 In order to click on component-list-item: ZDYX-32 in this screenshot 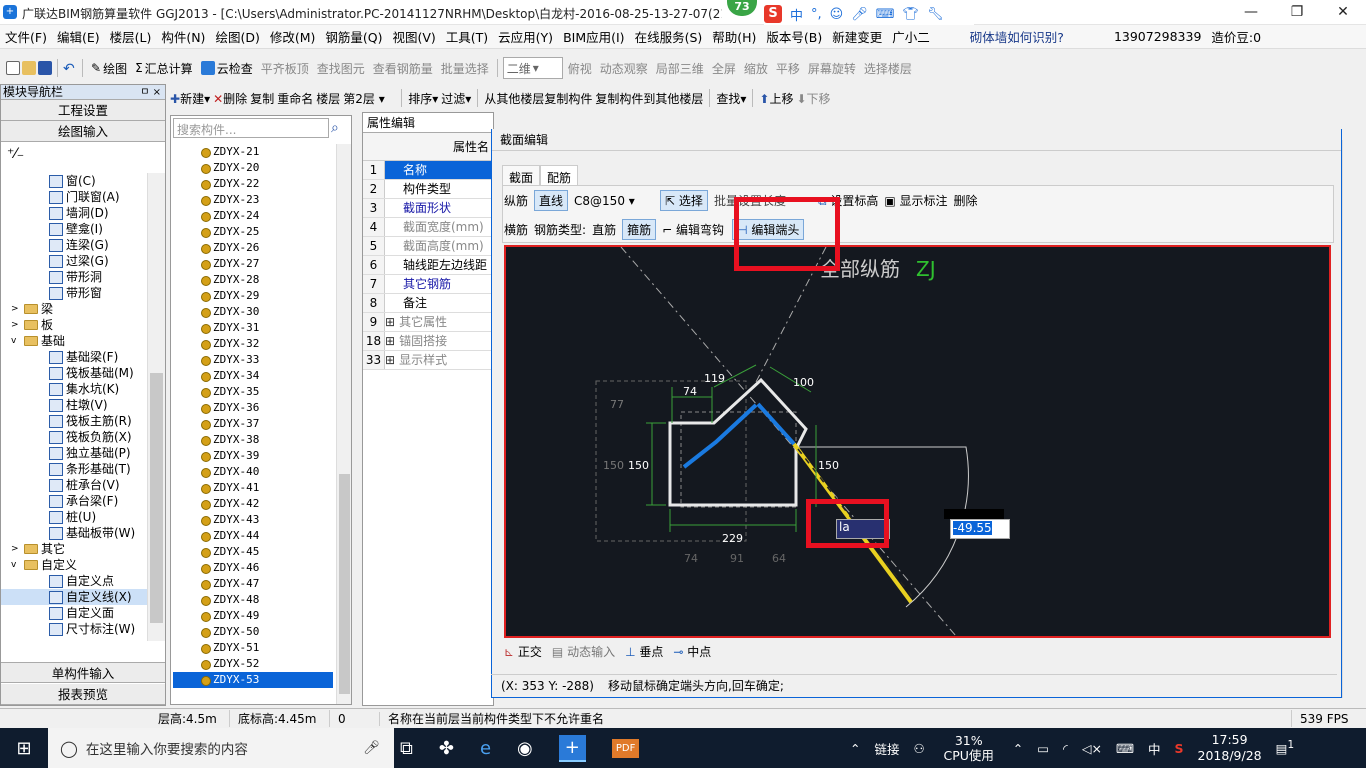, I will do `click(253, 344)`.